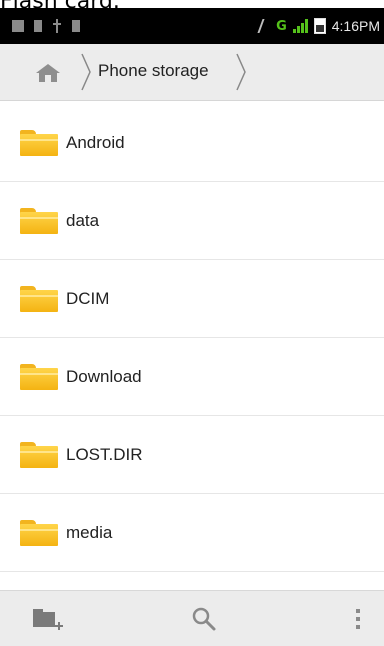 The width and height of the screenshot is (384, 646). I want to click on search-button, so click(204, 619).